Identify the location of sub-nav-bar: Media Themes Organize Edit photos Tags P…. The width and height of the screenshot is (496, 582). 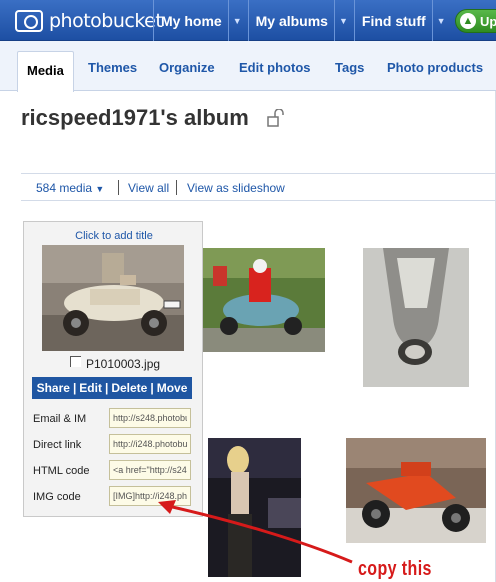
(248, 66).